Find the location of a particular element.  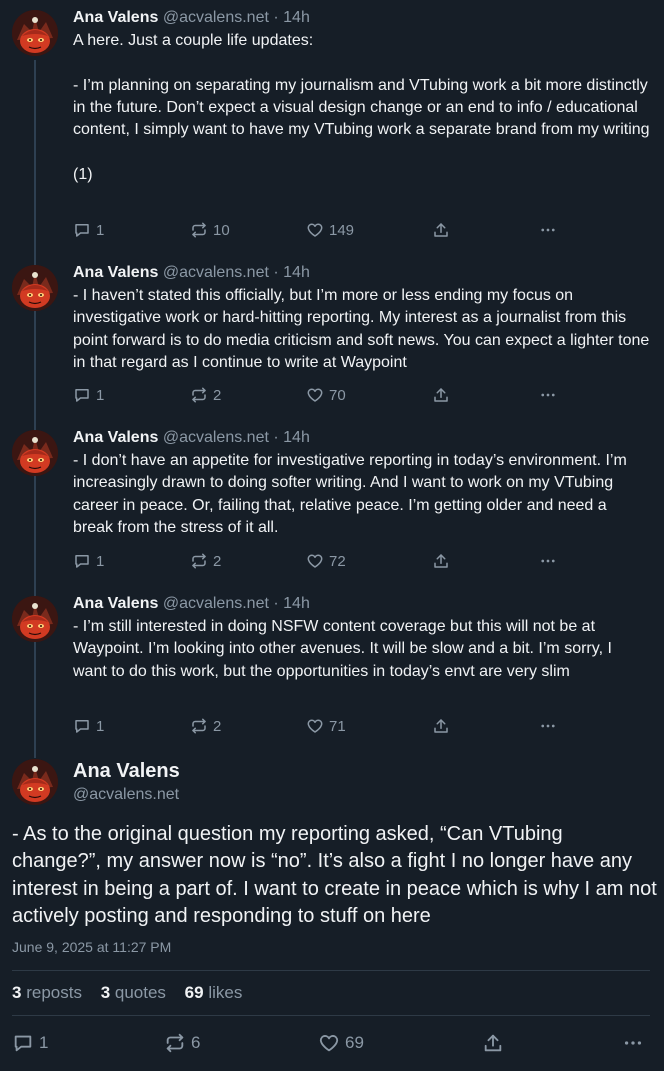

reposts-stat-label: reposts is located at coordinates (54, 992).